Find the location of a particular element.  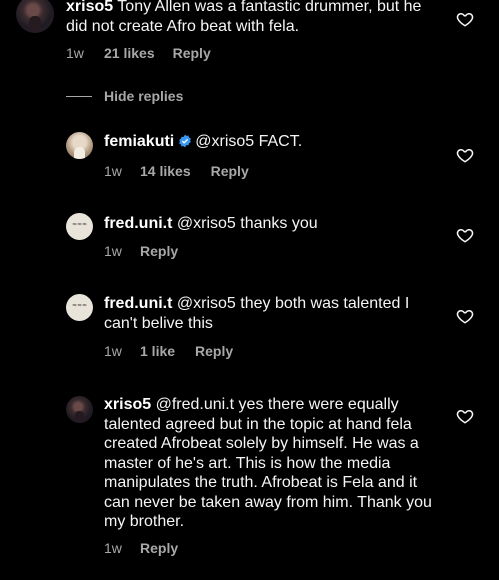

comment-body: @xriso5 FACT. is located at coordinates (249, 141).